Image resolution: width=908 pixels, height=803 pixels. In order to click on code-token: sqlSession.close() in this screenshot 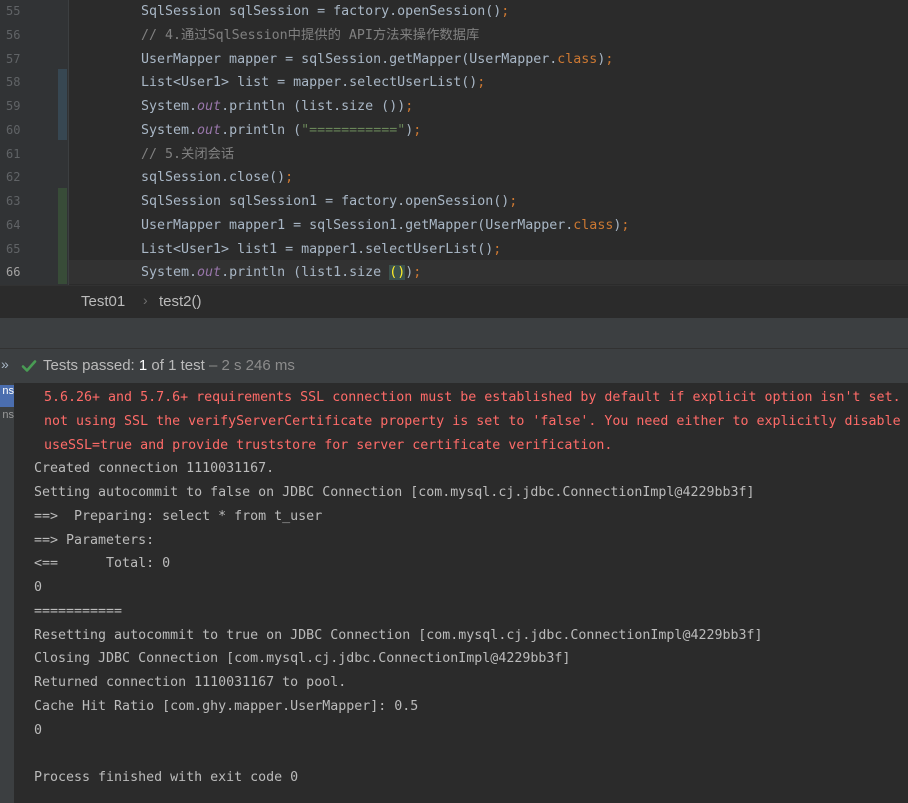, I will do `click(213, 178)`.